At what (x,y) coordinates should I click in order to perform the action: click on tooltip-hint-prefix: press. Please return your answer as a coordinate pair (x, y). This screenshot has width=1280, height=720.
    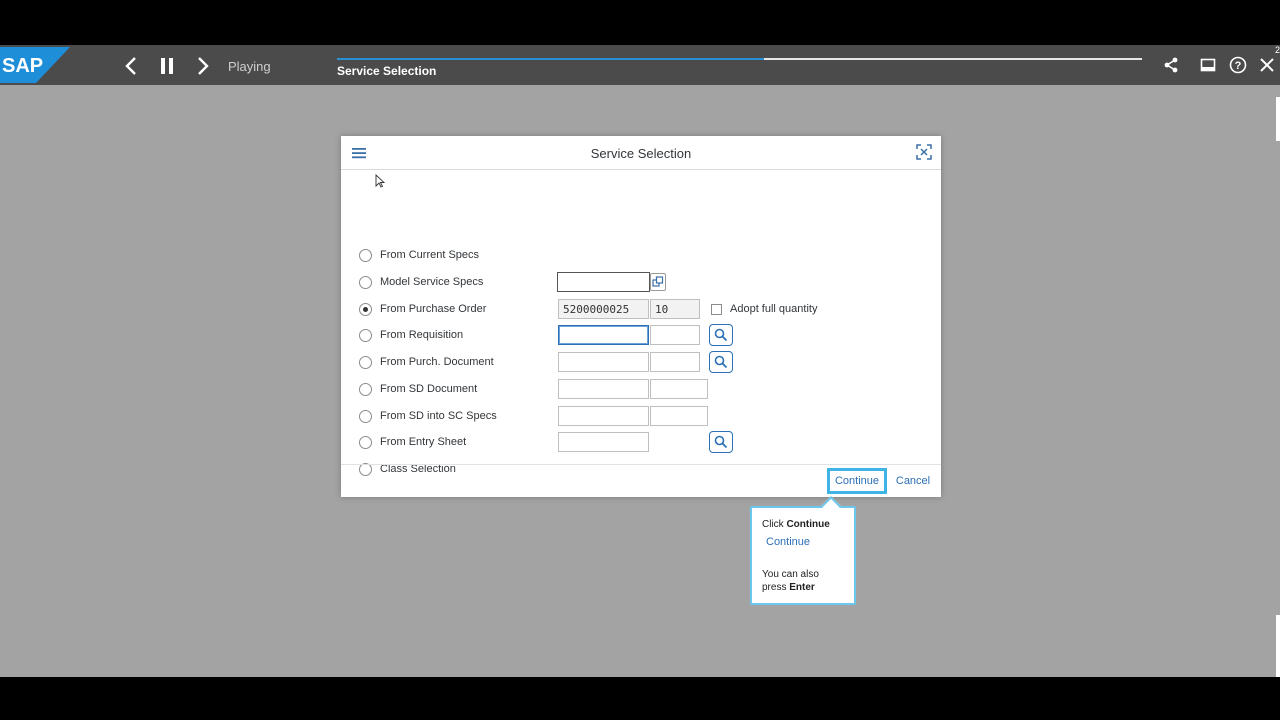
    Looking at the image, I should click on (776, 587).